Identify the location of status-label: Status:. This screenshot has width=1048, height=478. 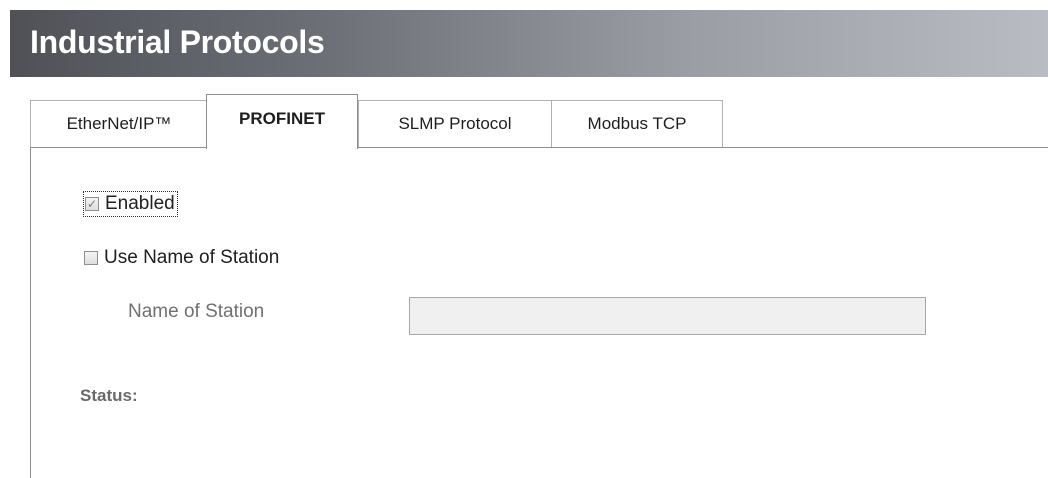
(109, 395).